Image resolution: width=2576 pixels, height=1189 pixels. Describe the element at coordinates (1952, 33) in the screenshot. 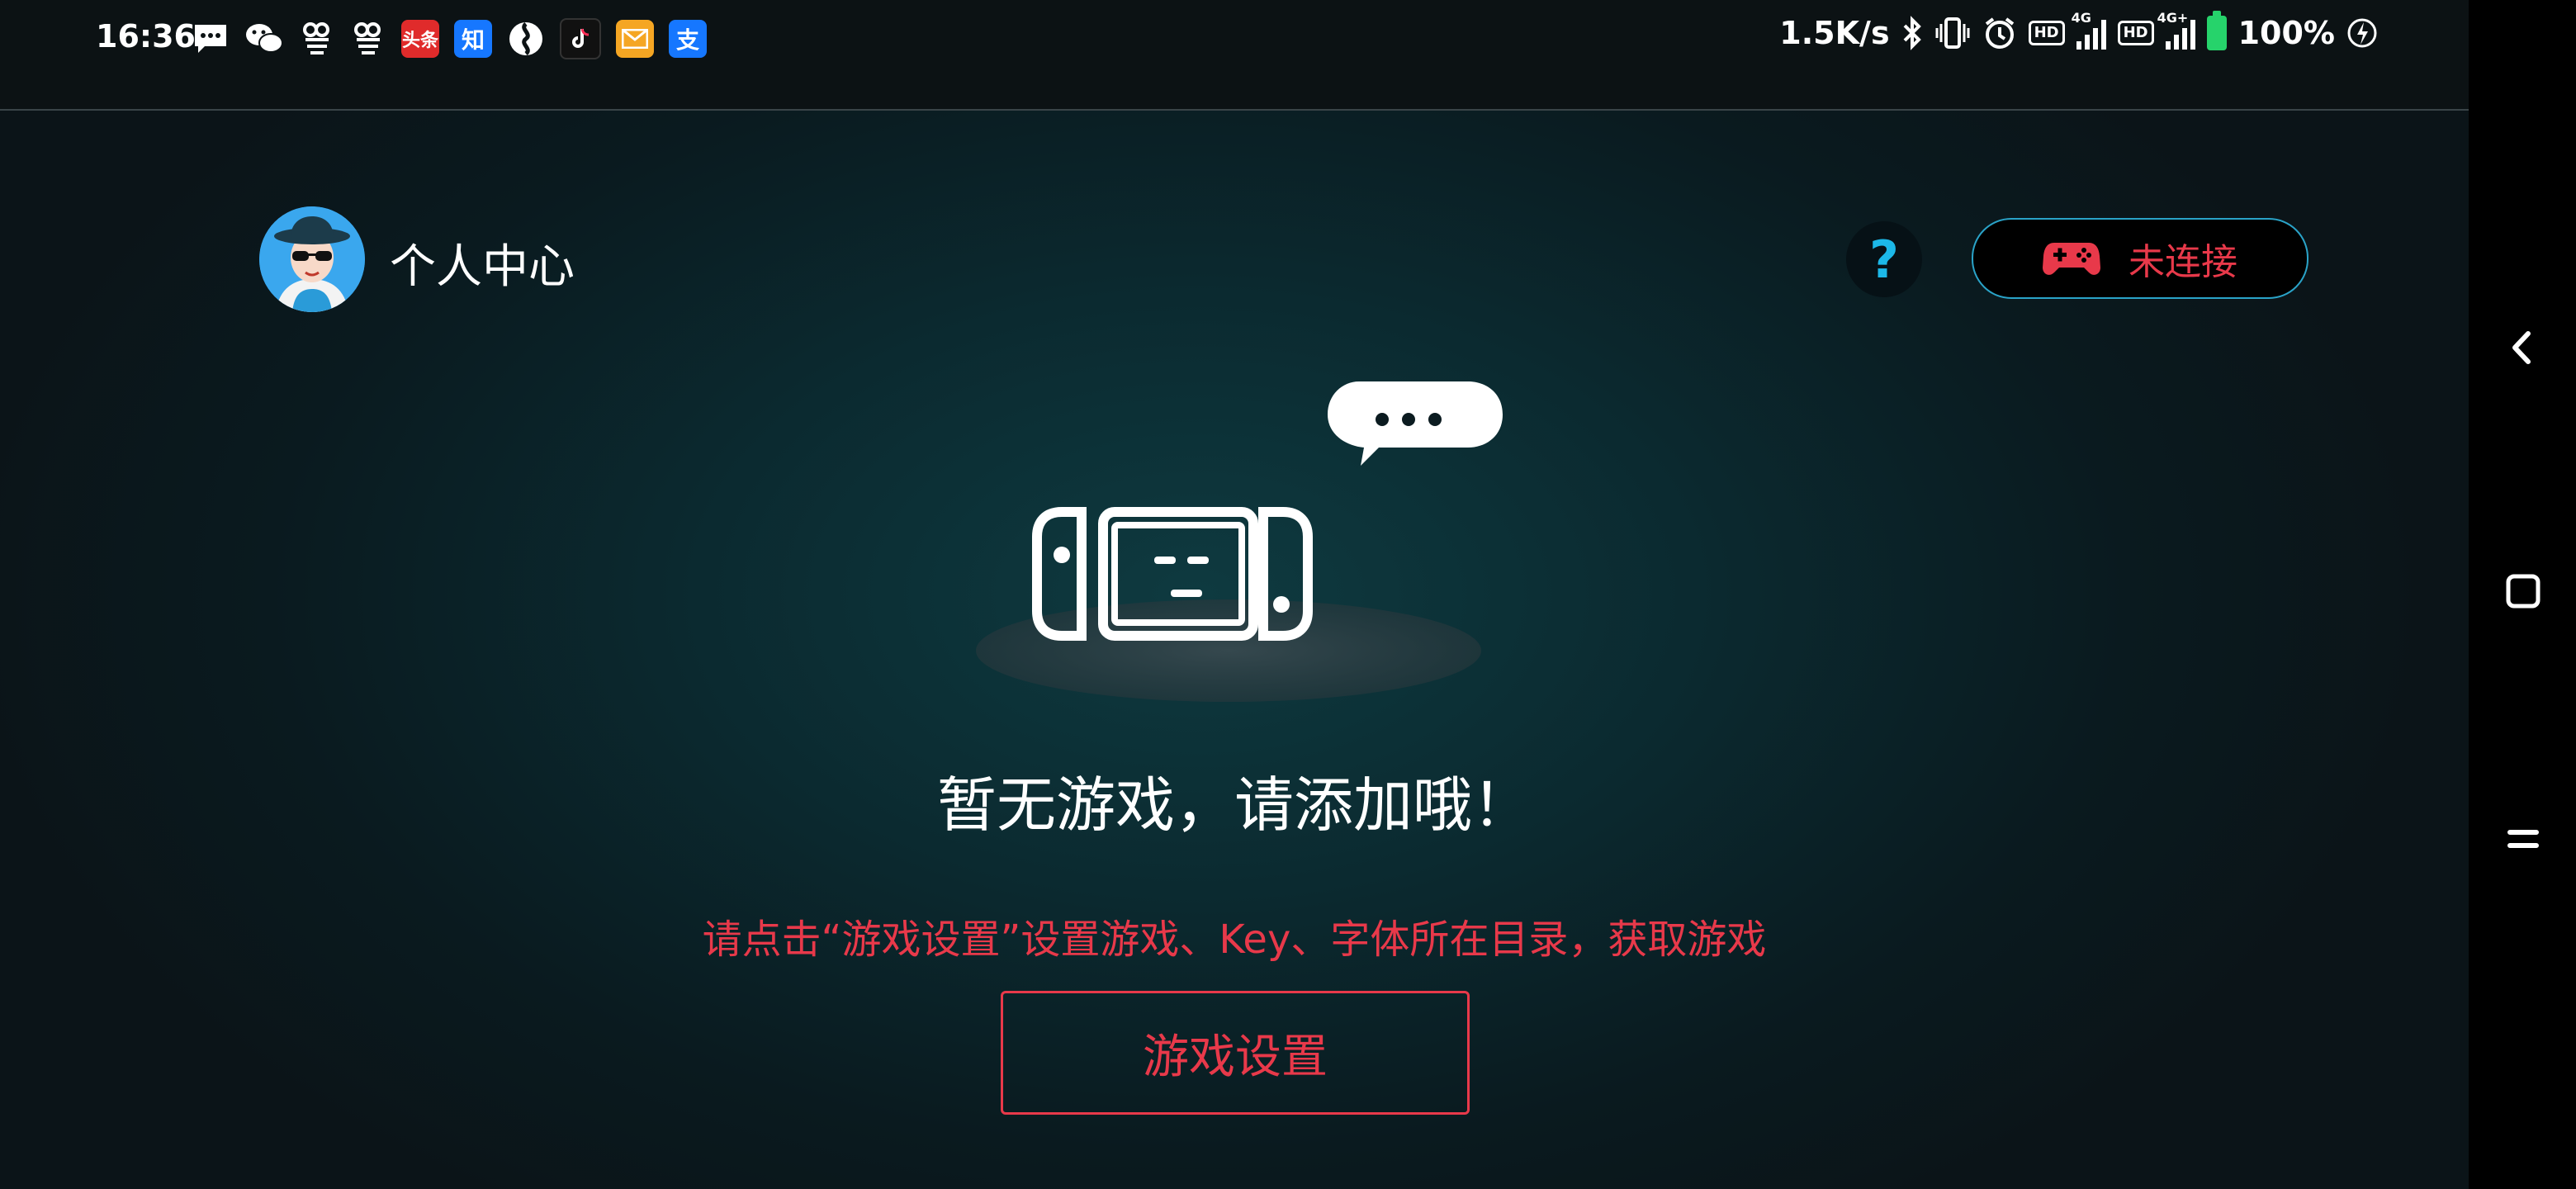

I see `vibrate-icon` at that location.